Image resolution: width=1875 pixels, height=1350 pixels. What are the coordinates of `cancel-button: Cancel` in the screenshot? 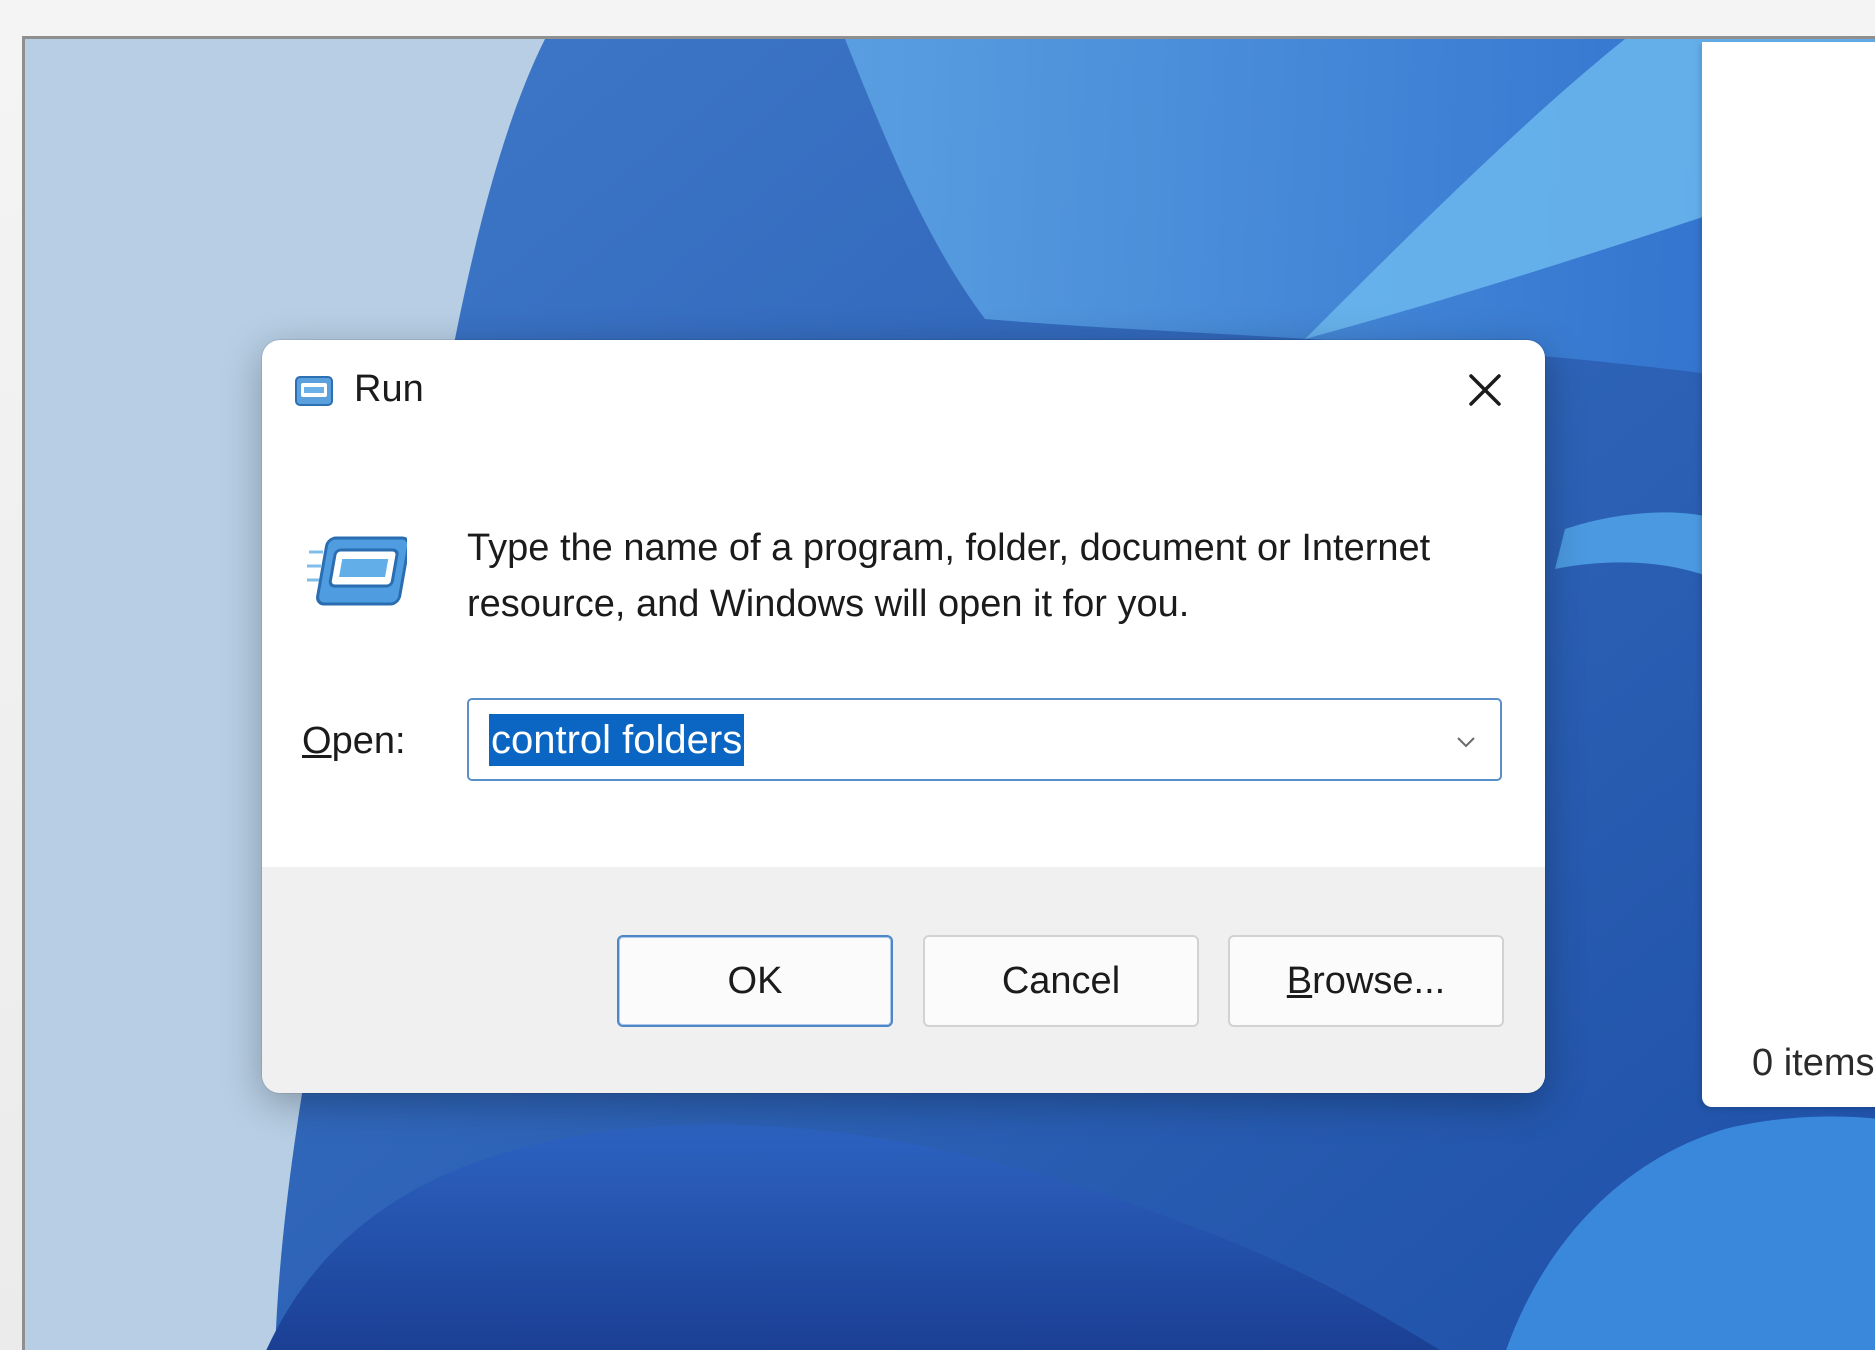 It's located at (1061, 981).